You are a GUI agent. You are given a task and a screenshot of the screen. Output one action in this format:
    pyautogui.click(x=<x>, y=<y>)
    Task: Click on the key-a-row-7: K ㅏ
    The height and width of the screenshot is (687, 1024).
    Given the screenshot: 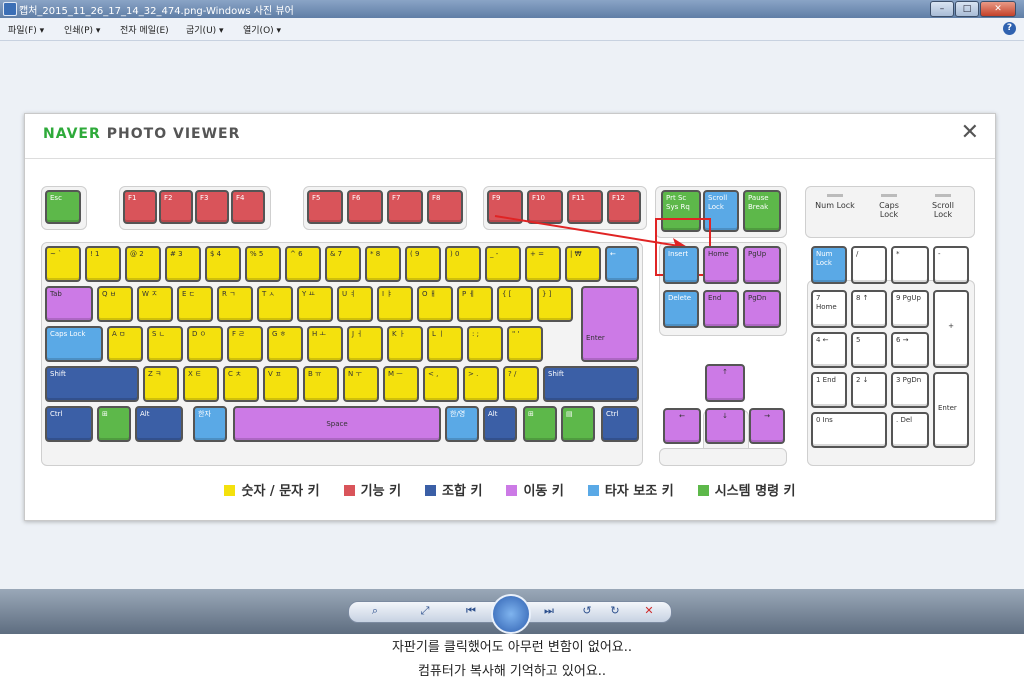 What is the action you would take?
    pyautogui.click(x=405, y=344)
    